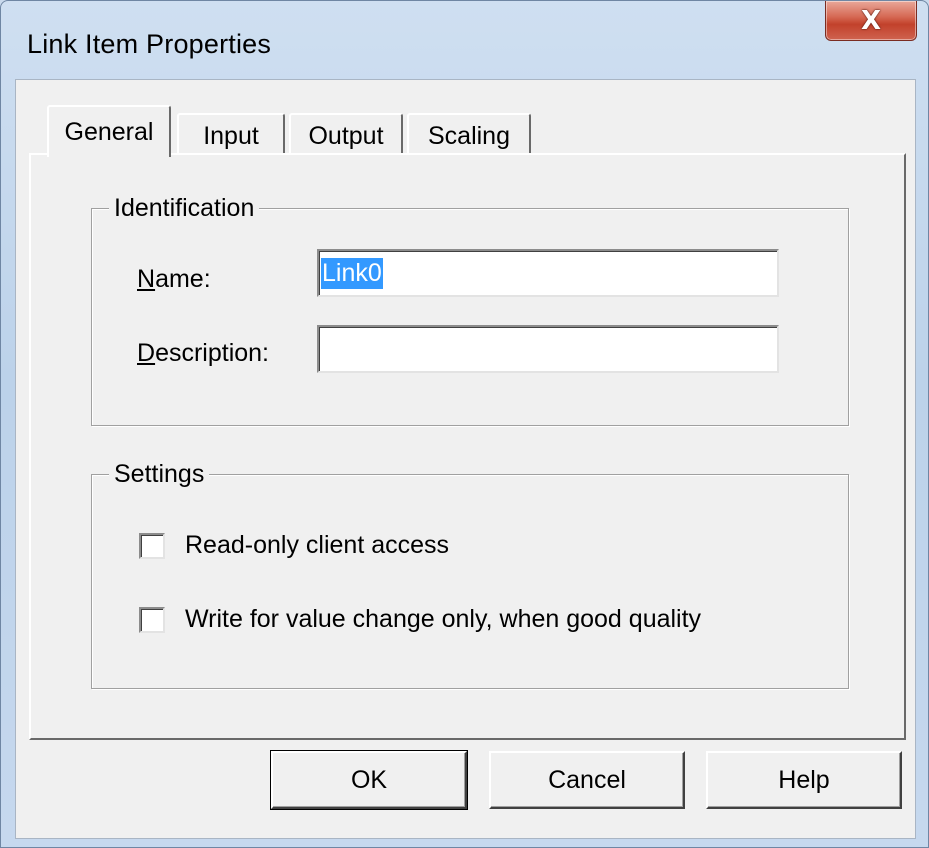  I want to click on tab-general: General, so click(109, 131).